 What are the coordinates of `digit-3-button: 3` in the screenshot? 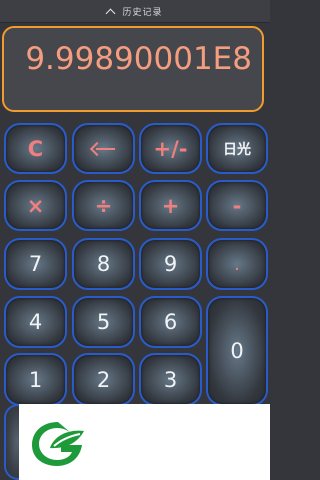 It's located at (170, 379).